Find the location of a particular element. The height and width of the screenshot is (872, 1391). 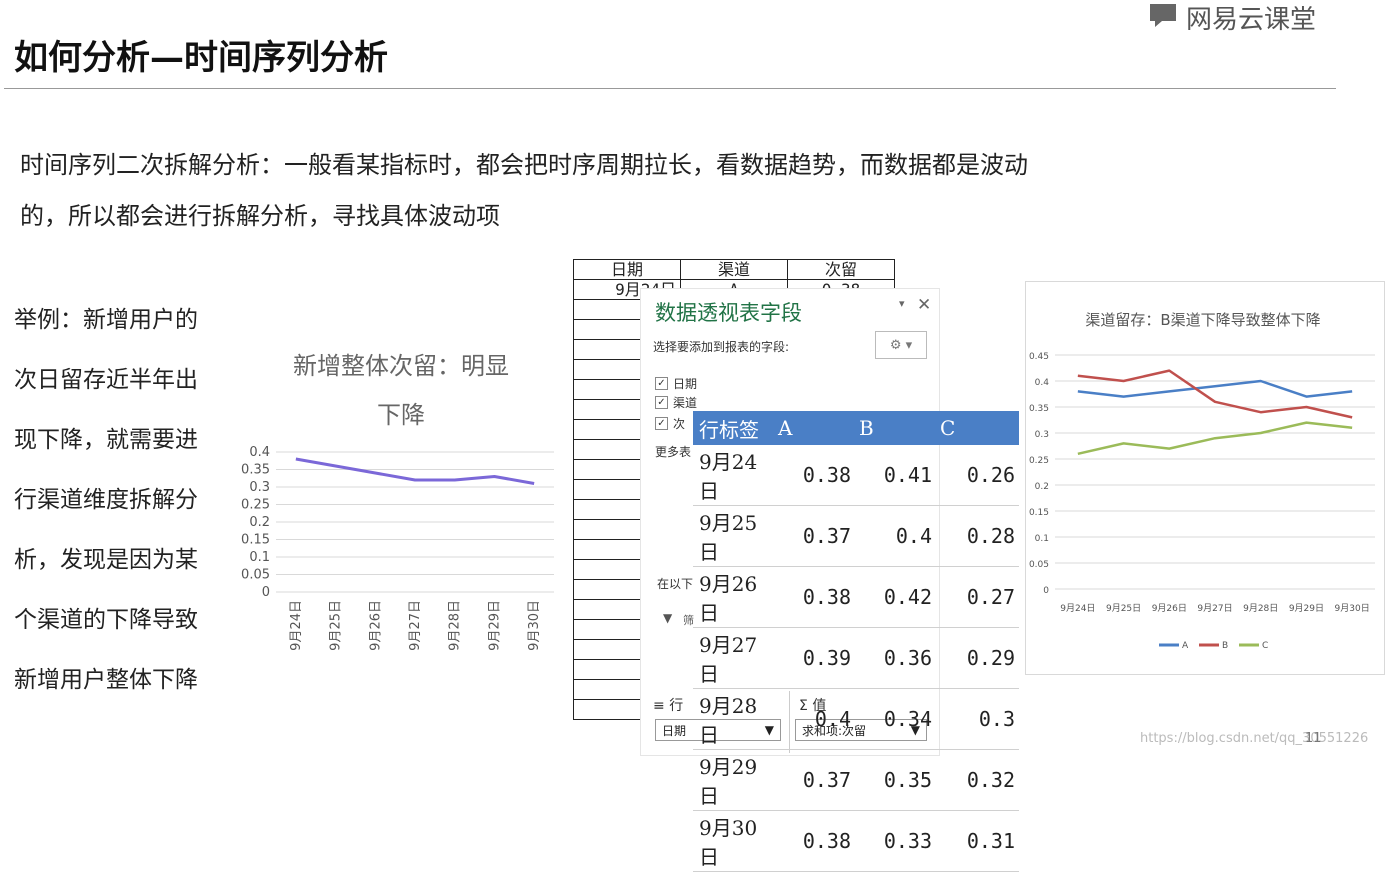

brand-name: 网易云课堂 is located at coordinates (1251, 18).